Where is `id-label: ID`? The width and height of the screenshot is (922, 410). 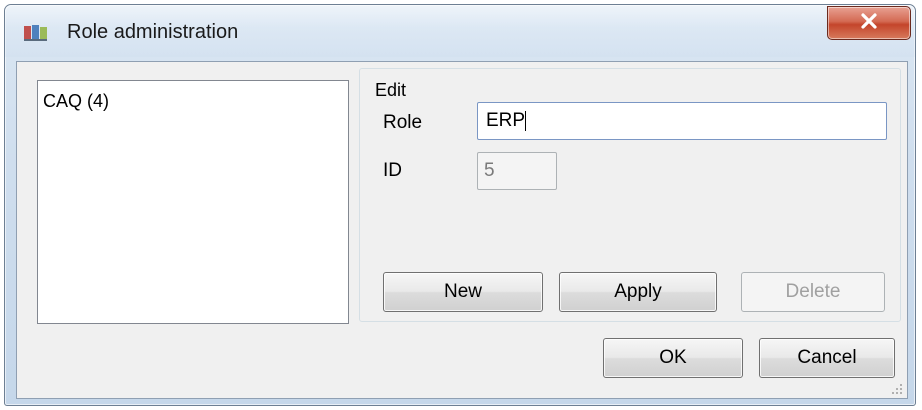
id-label: ID is located at coordinates (392, 170).